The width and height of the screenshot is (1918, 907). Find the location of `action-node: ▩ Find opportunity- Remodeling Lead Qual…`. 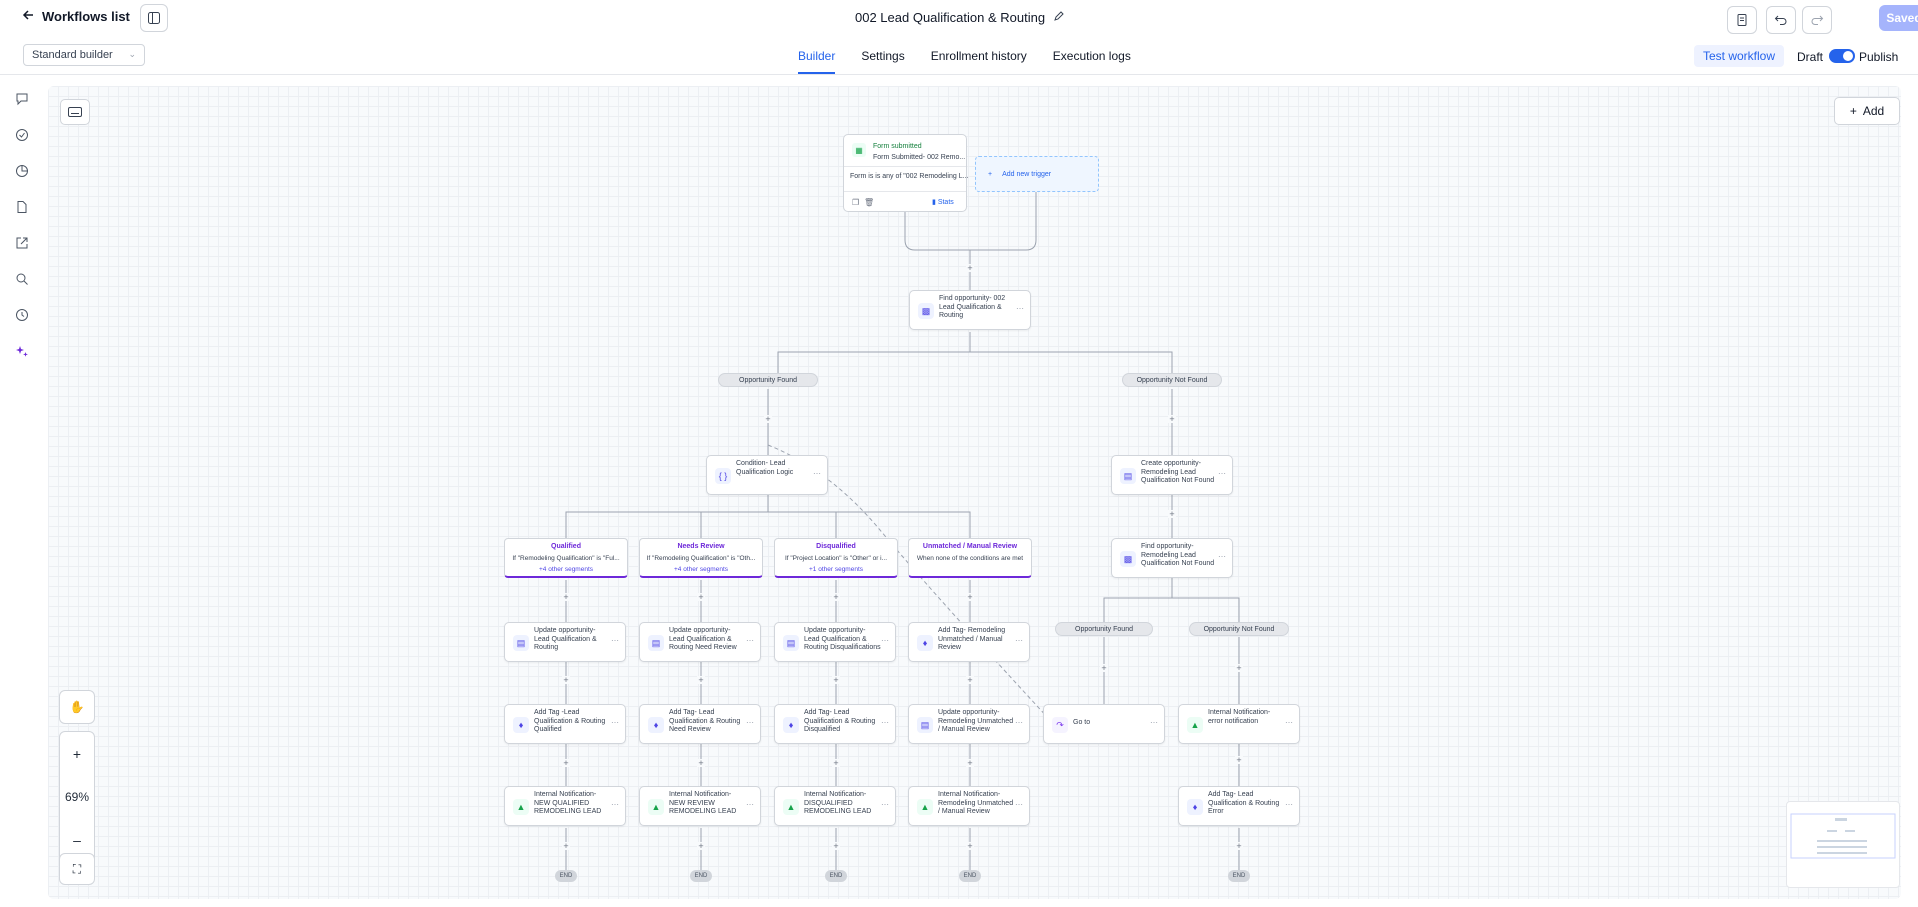

action-node: ▩ Find opportunity- Remodeling Lead Qual… is located at coordinates (1172, 558).